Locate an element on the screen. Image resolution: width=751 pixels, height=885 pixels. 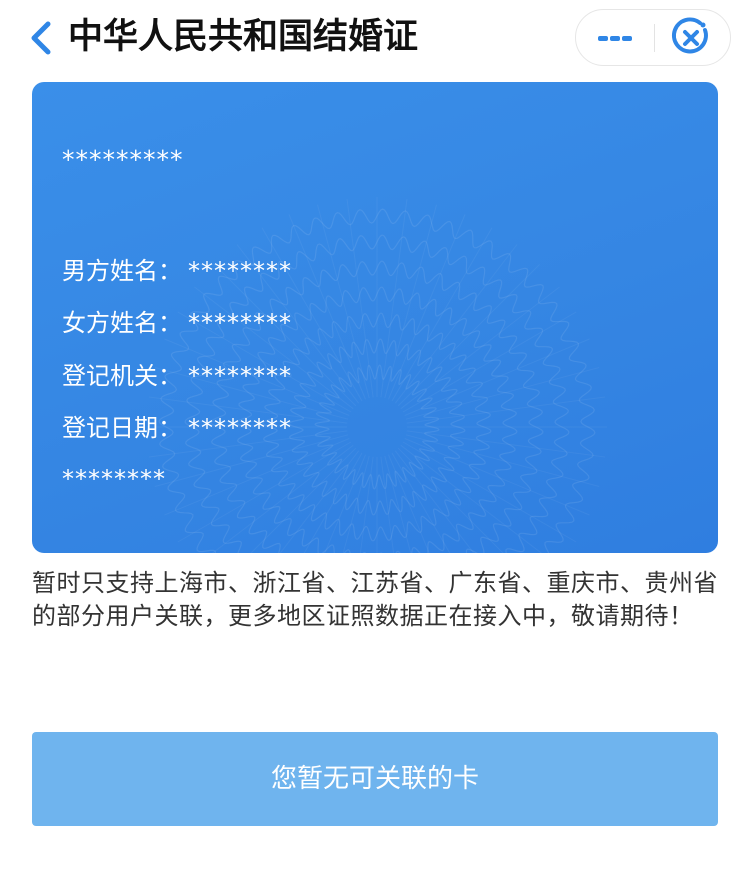
more-button is located at coordinates (615, 37).